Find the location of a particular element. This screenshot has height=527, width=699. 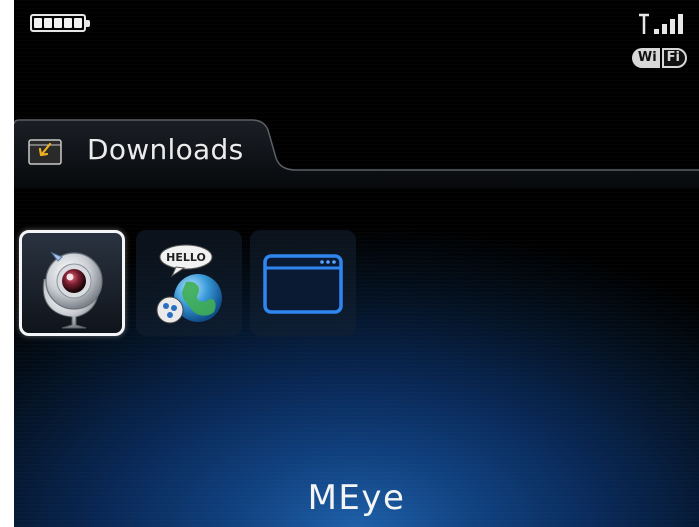

signal-bars-icon is located at coordinates (661, 23).